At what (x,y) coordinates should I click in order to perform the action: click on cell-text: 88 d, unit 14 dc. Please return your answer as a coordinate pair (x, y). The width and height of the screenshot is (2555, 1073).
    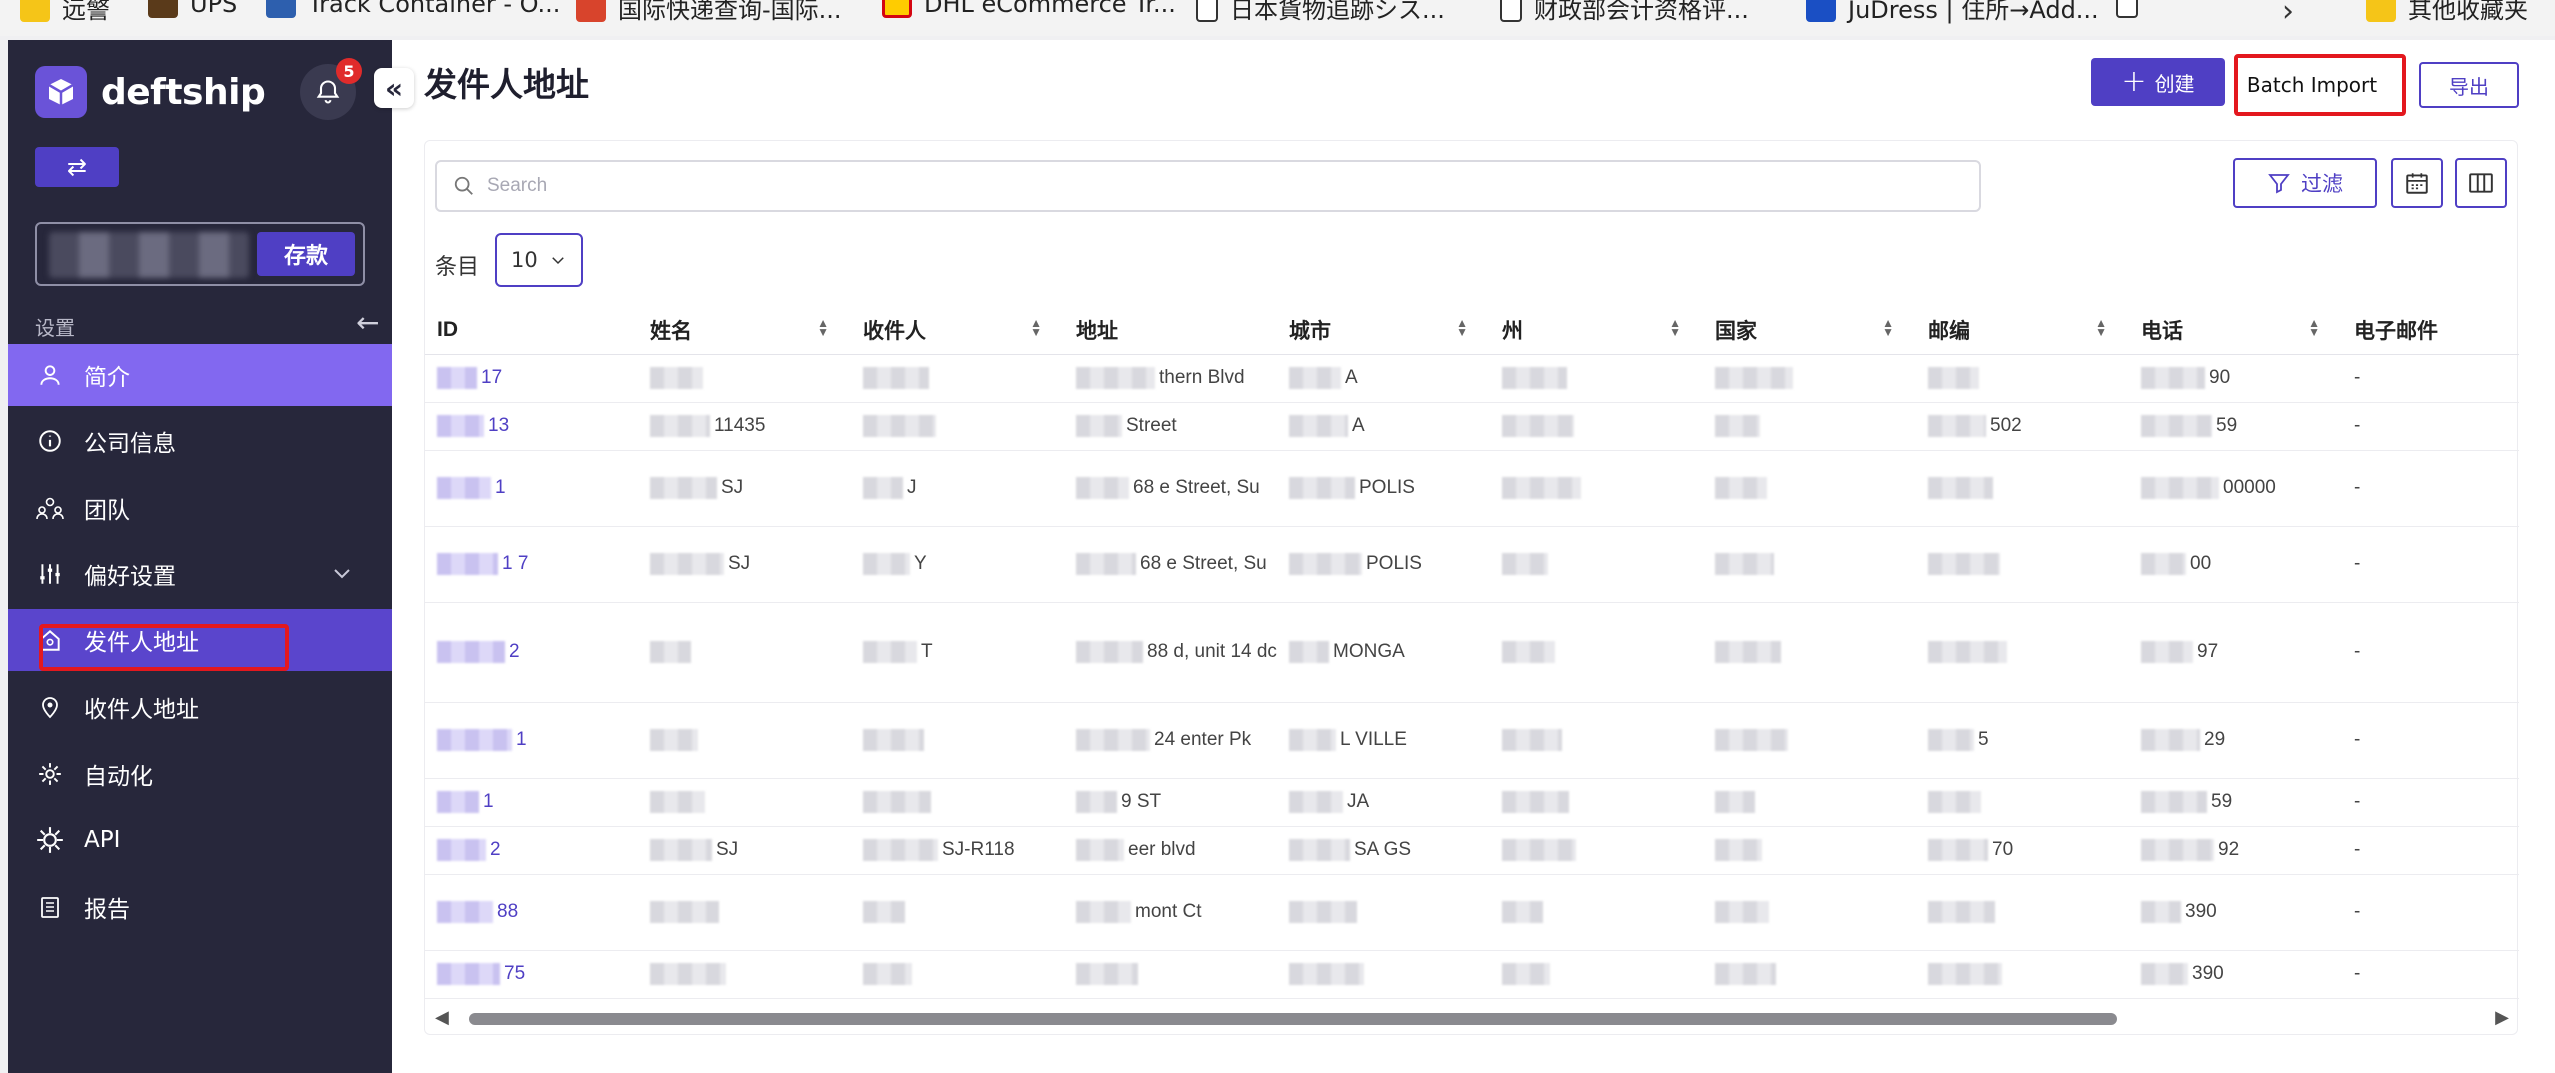
    Looking at the image, I should click on (1212, 651).